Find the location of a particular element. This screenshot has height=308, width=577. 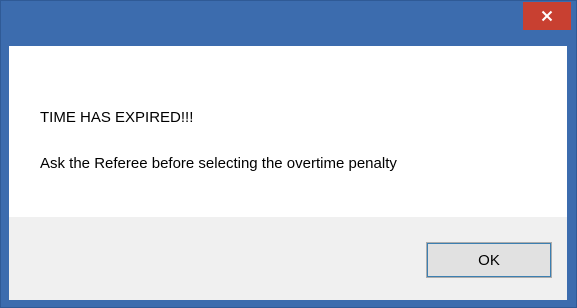

title-bar is located at coordinates (288, 23).